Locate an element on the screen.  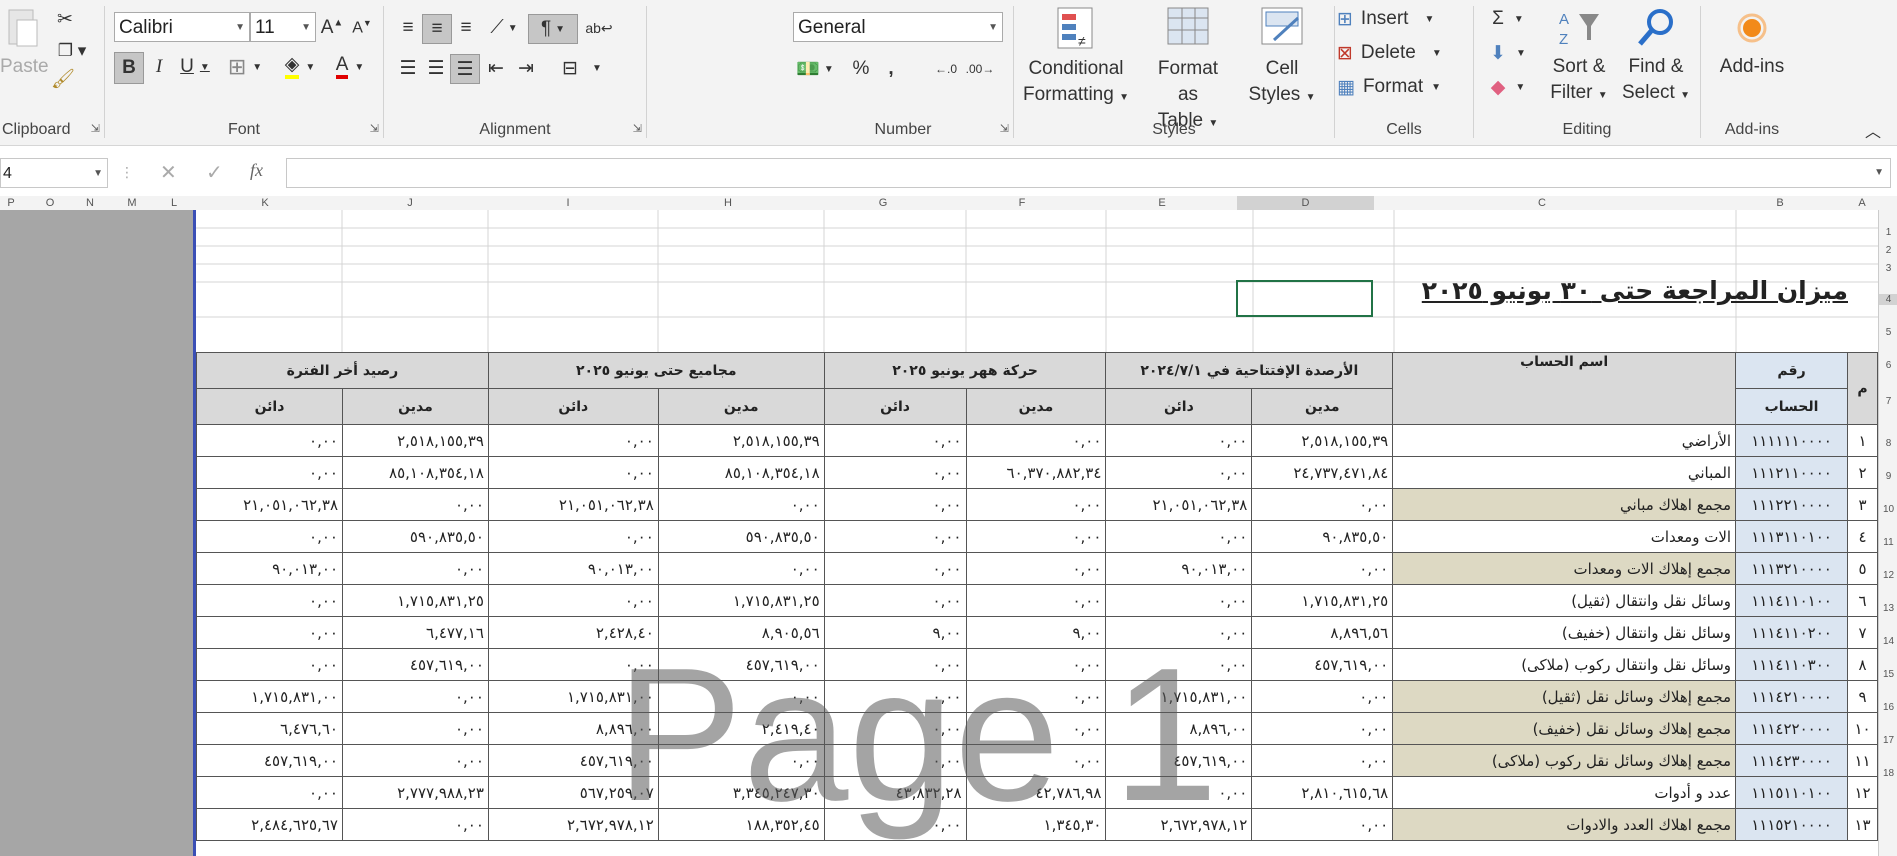
column-header: N is located at coordinates (90, 203).